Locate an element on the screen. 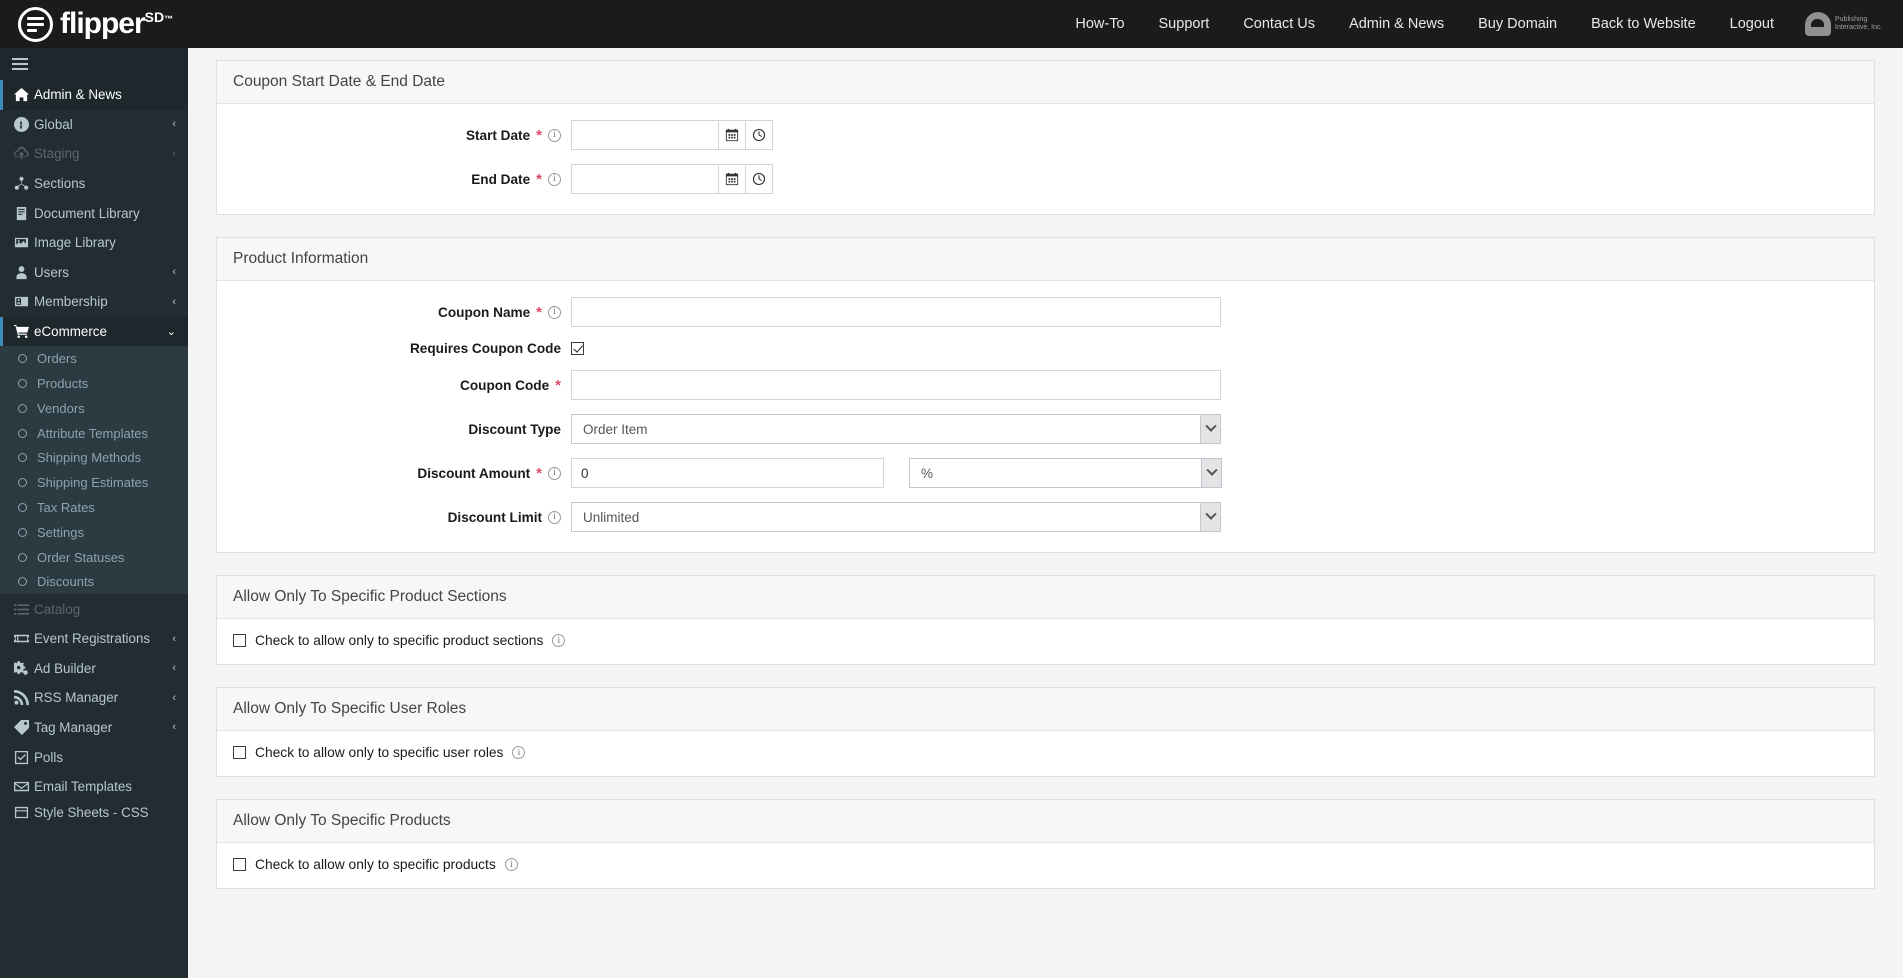 Image resolution: width=1903 pixels, height=978 pixels. cogs-icon is located at coordinates (24, 668).